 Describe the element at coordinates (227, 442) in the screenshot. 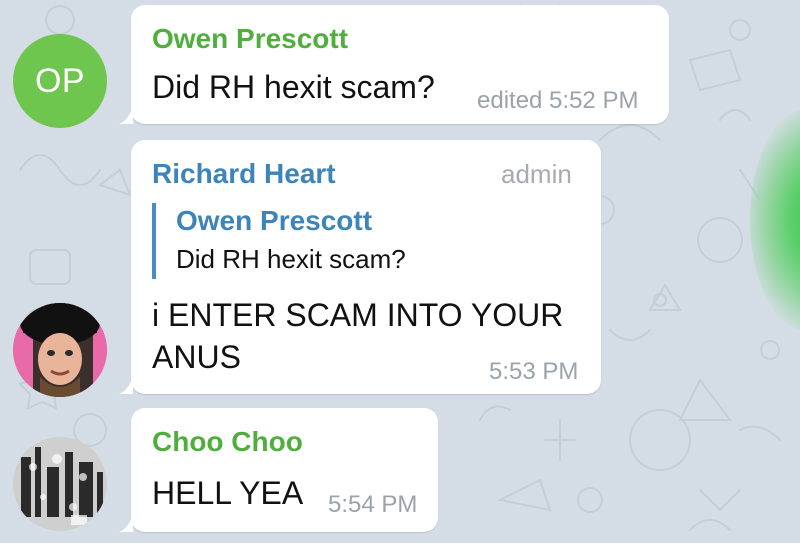

I see `sender-name: Choo Choo` at that location.